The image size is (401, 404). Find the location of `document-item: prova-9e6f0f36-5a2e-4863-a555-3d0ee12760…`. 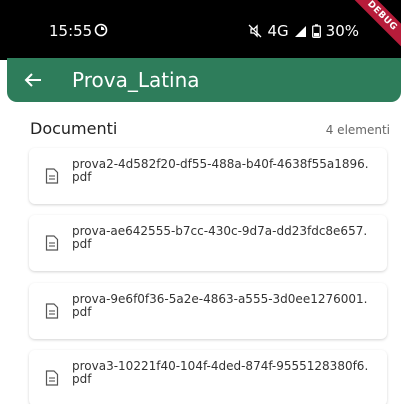

document-item: prova-9e6f0f36-5a2e-4863-a555-3d0ee12760… is located at coordinates (208, 311).